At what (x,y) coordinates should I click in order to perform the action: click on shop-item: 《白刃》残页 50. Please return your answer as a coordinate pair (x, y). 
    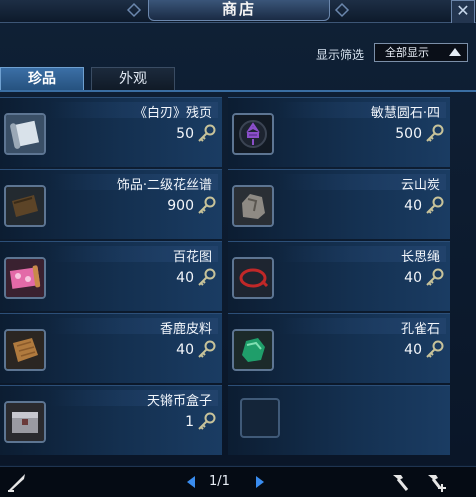
    Looking at the image, I should click on (111, 132).